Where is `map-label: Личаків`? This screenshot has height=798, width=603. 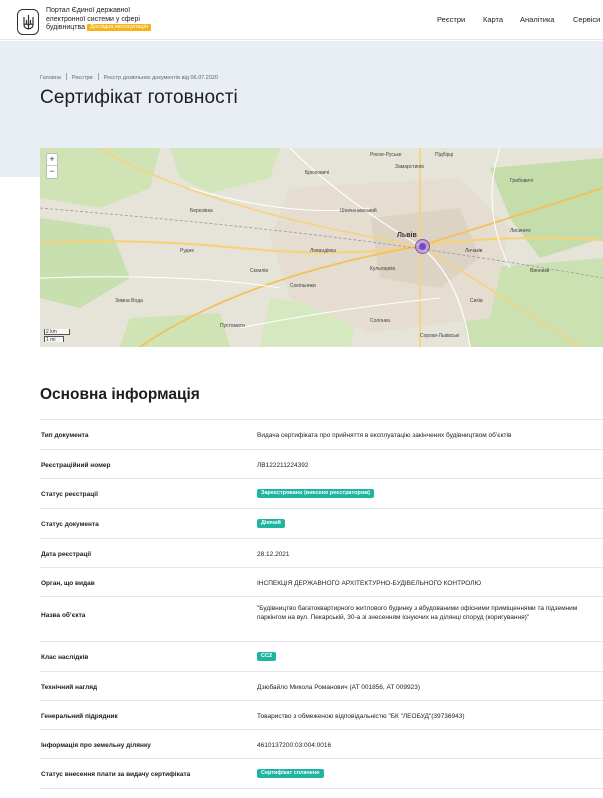 map-label: Личаків is located at coordinates (474, 251).